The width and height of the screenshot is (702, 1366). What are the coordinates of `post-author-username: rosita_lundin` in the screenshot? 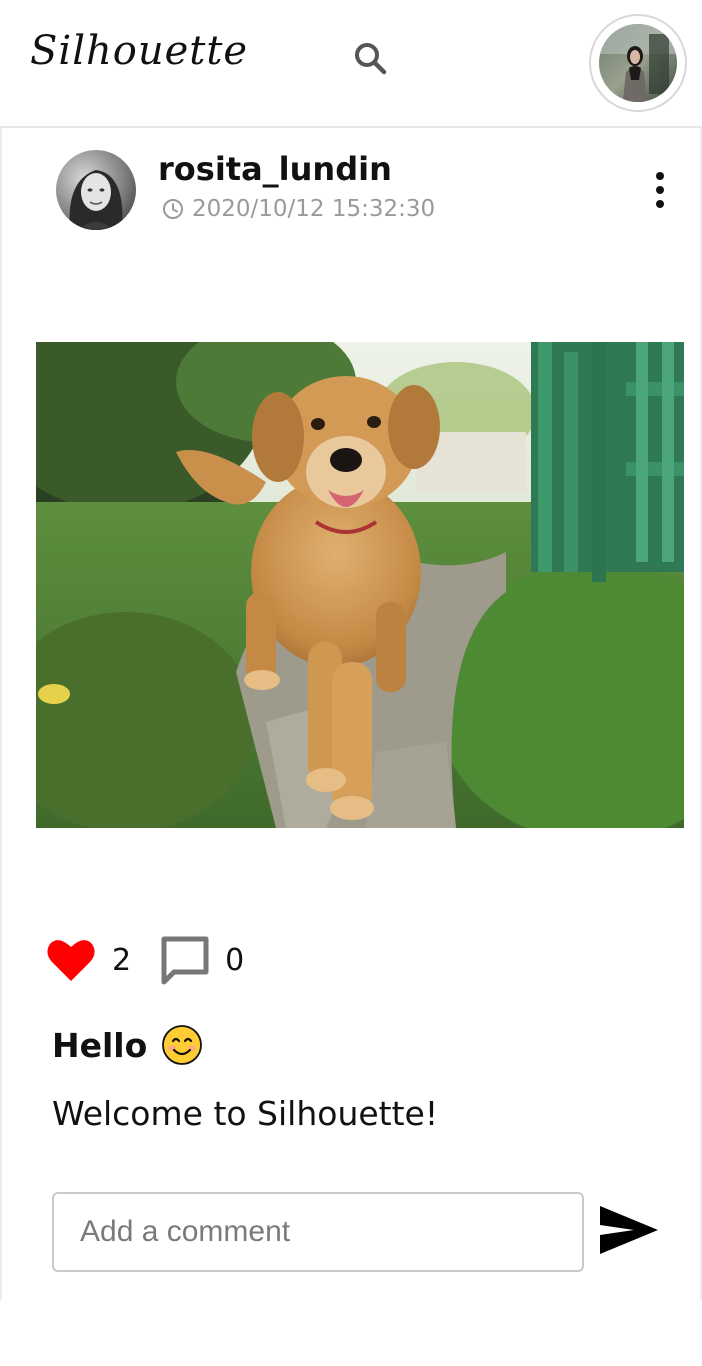 It's located at (275, 169).